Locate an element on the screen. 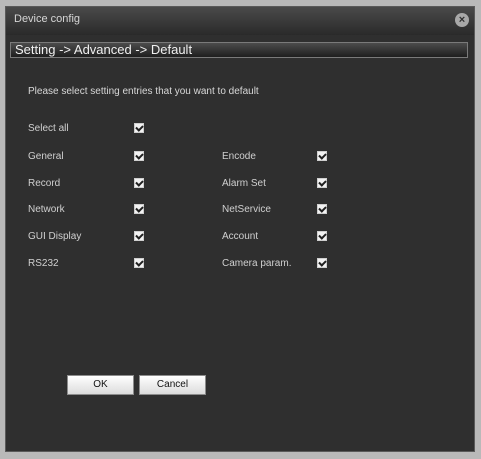 This screenshot has height=459, width=481. checkbox-netservice is located at coordinates (322, 209).